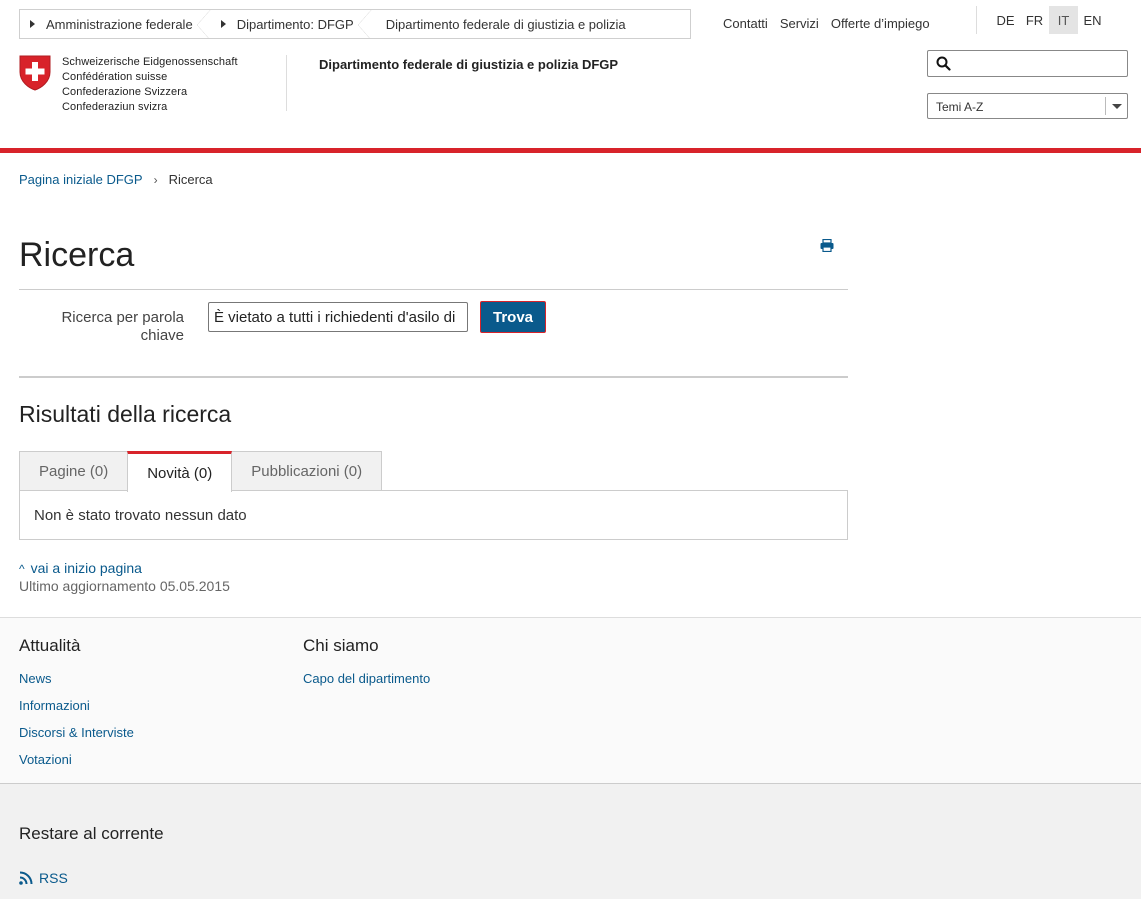 The width and height of the screenshot is (1141, 899). Describe the element at coordinates (180, 471) in the screenshot. I see `tab-news: Novità (0)` at that location.